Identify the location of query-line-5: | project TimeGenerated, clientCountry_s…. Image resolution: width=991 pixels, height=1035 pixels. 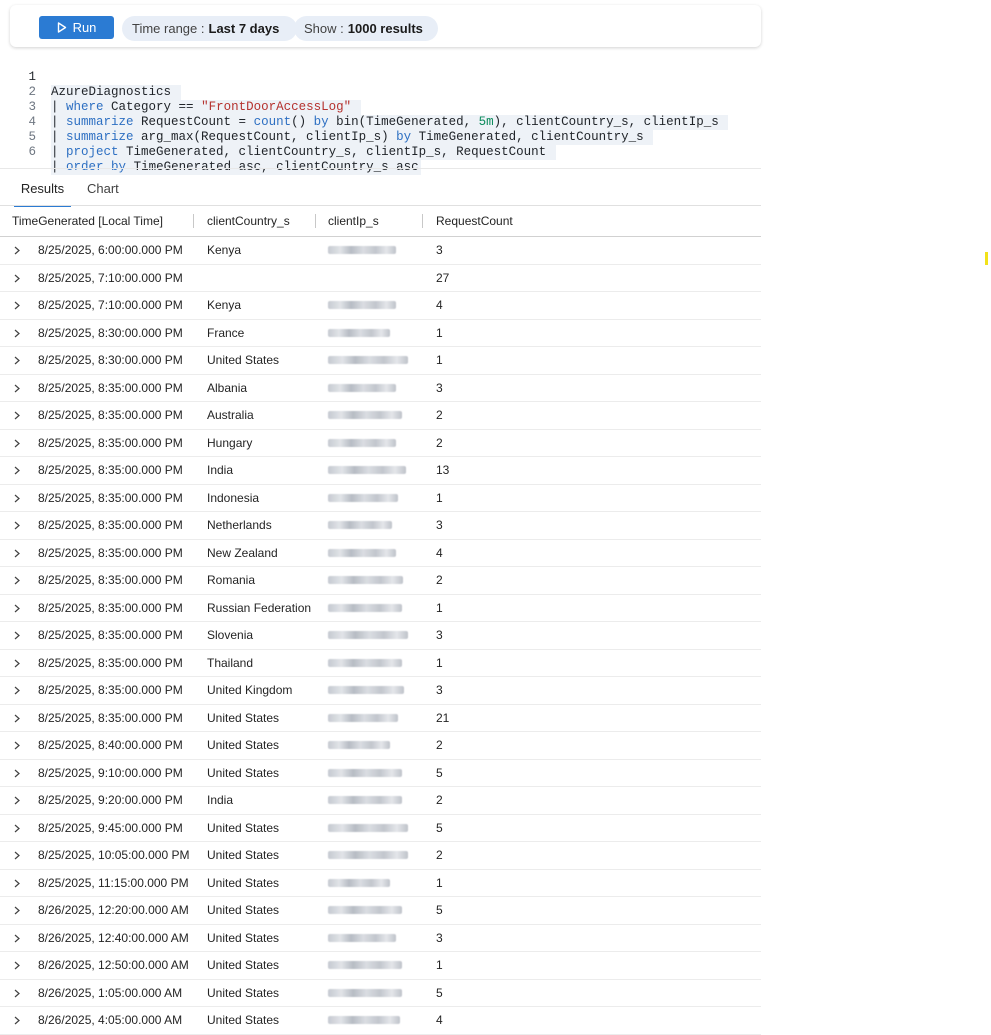
(303, 152).